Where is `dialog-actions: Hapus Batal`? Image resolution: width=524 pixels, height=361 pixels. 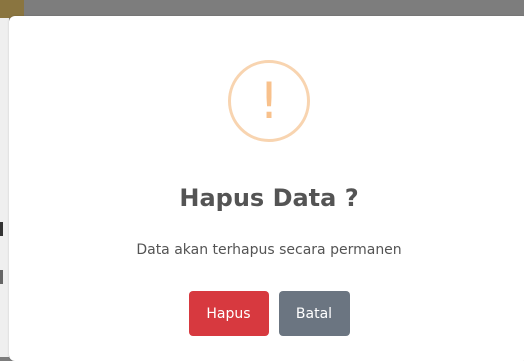 dialog-actions: Hapus Batal is located at coordinates (266, 313).